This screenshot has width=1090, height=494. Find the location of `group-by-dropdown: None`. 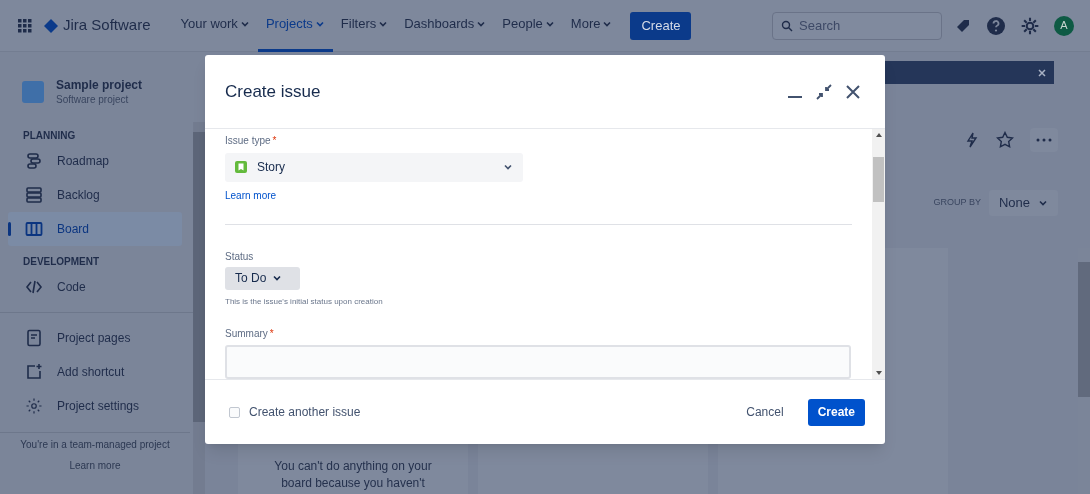

group-by-dropdown: None is located at coordinates (1023, 203).